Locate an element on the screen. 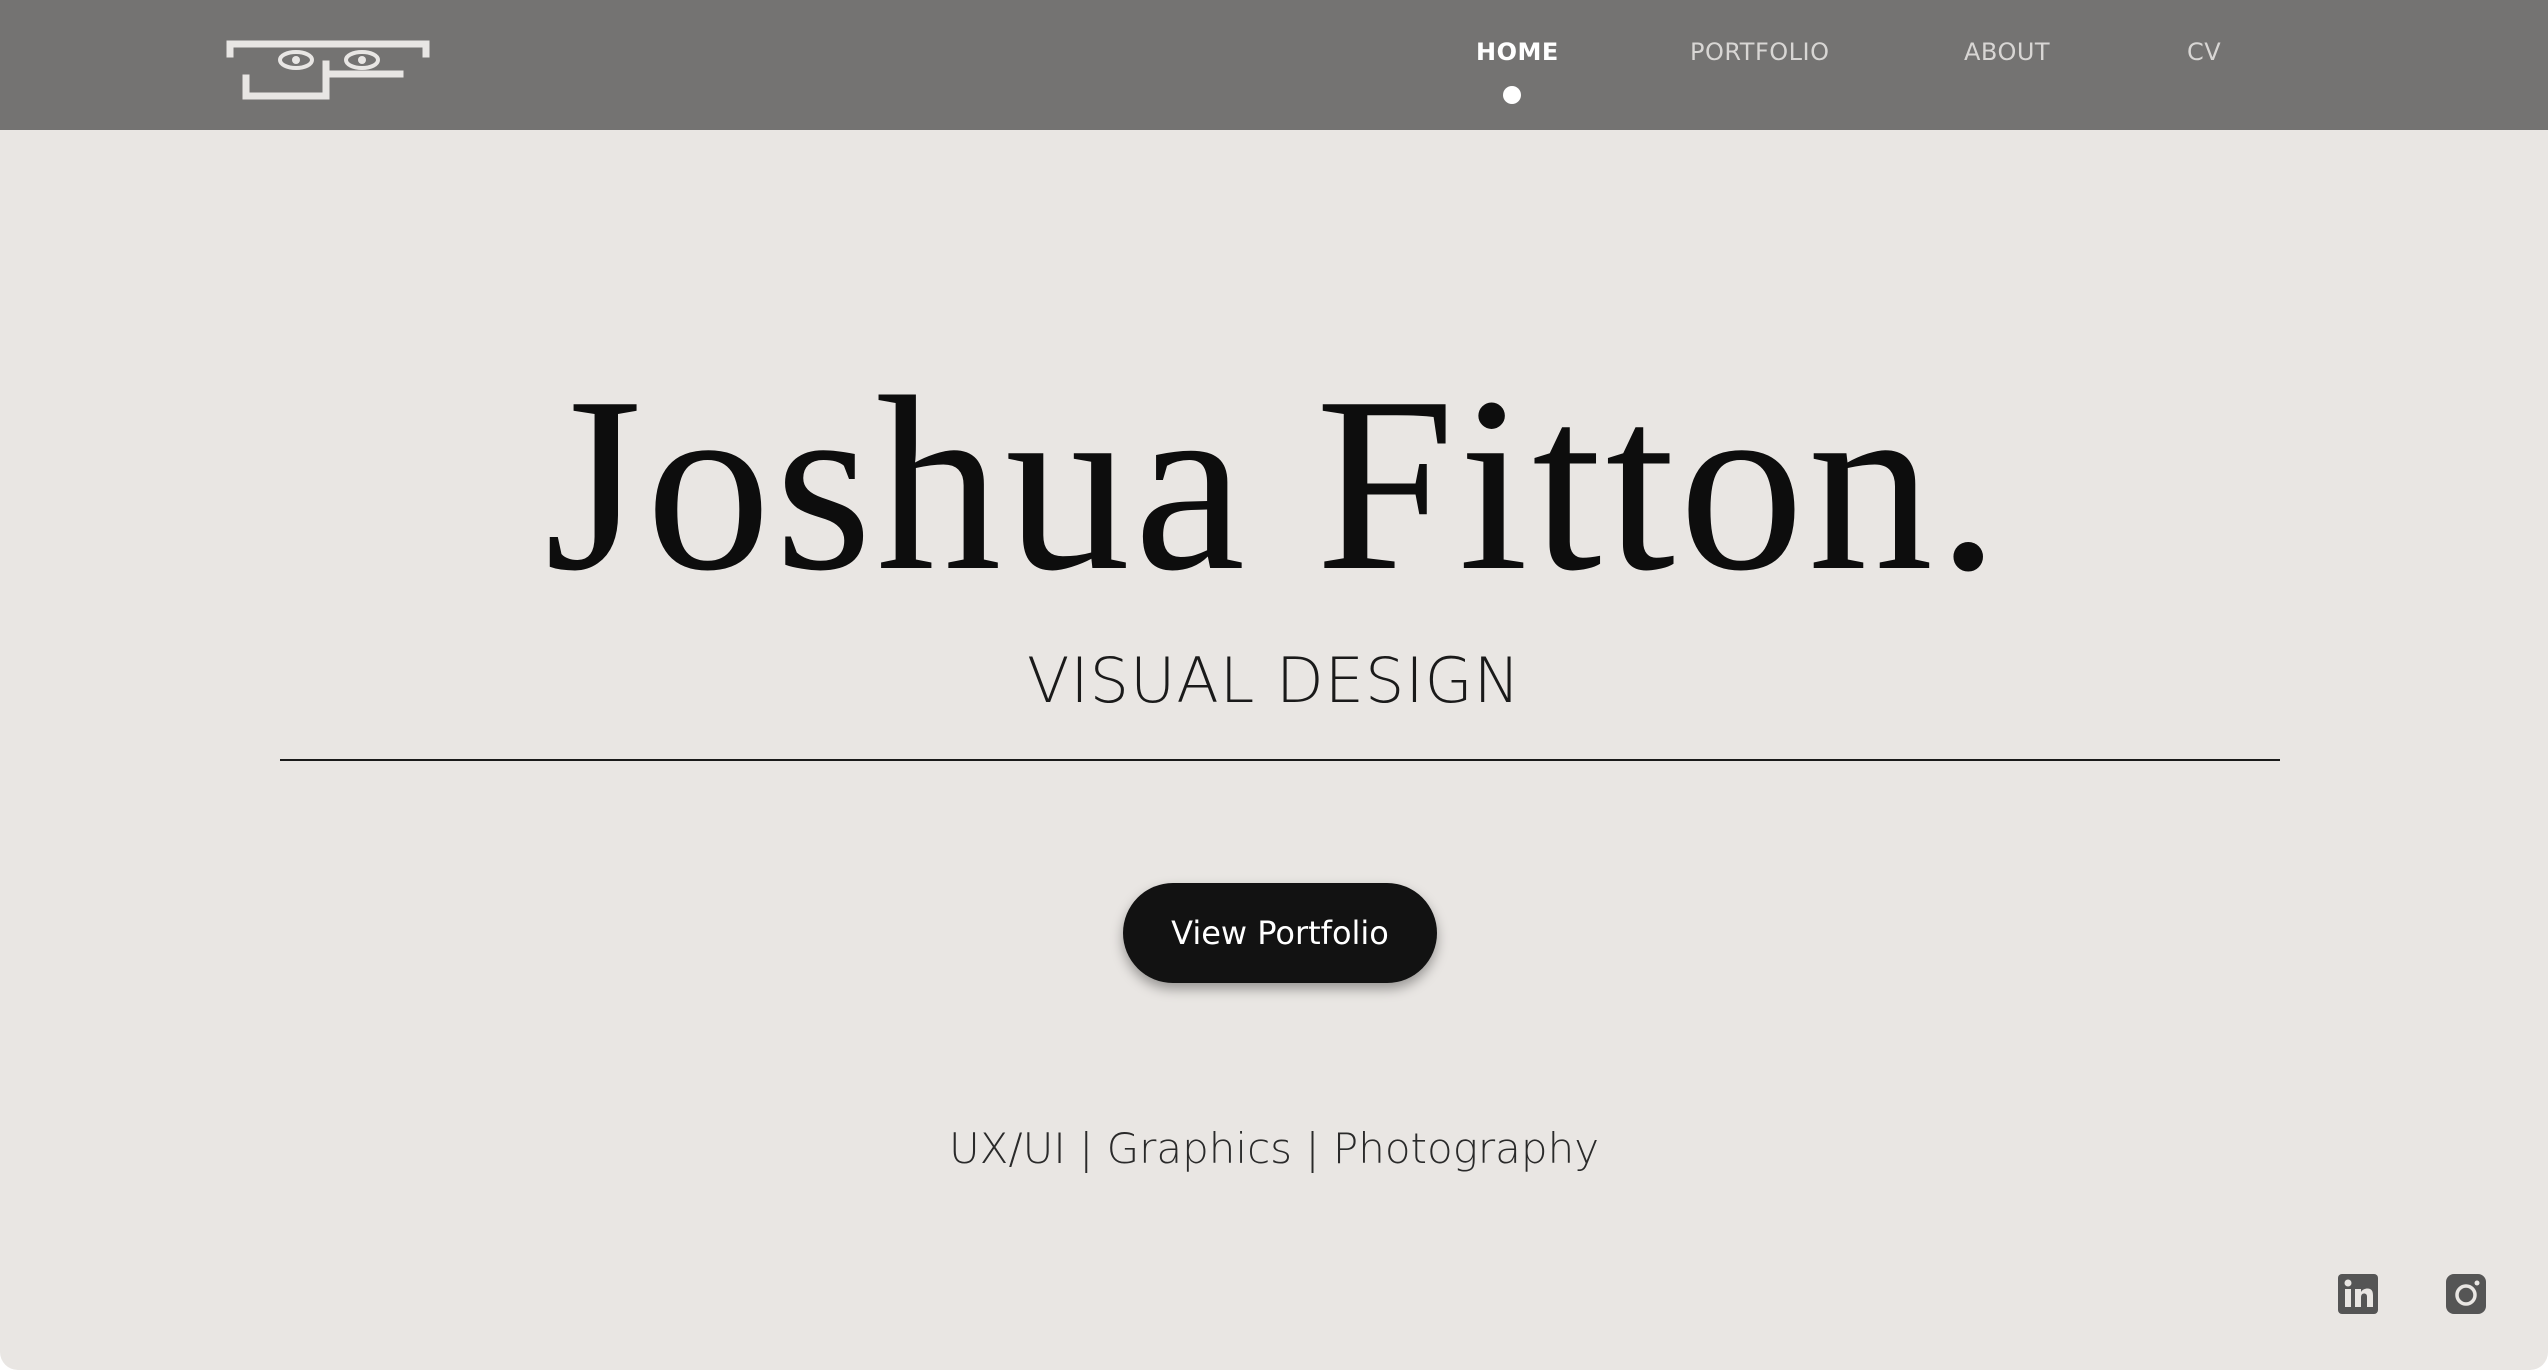 The height and width of the screenshot is (1370, 2548). header-navbar: HOME PORTFOLIO ABOUT CV is located at coordinates (1274, 65).